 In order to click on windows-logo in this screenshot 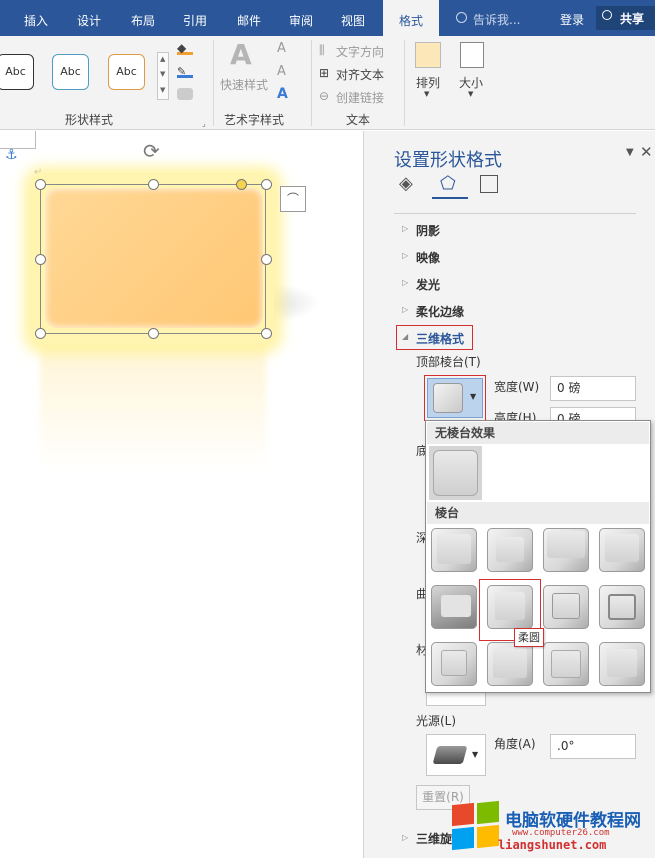, I will do `click(476, 826)`.